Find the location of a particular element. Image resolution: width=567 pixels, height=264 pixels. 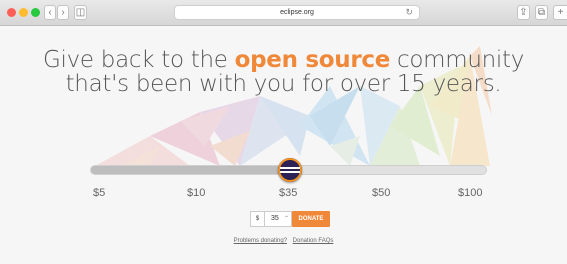

back-icon: ‹ is located at coordinates (50, 12).